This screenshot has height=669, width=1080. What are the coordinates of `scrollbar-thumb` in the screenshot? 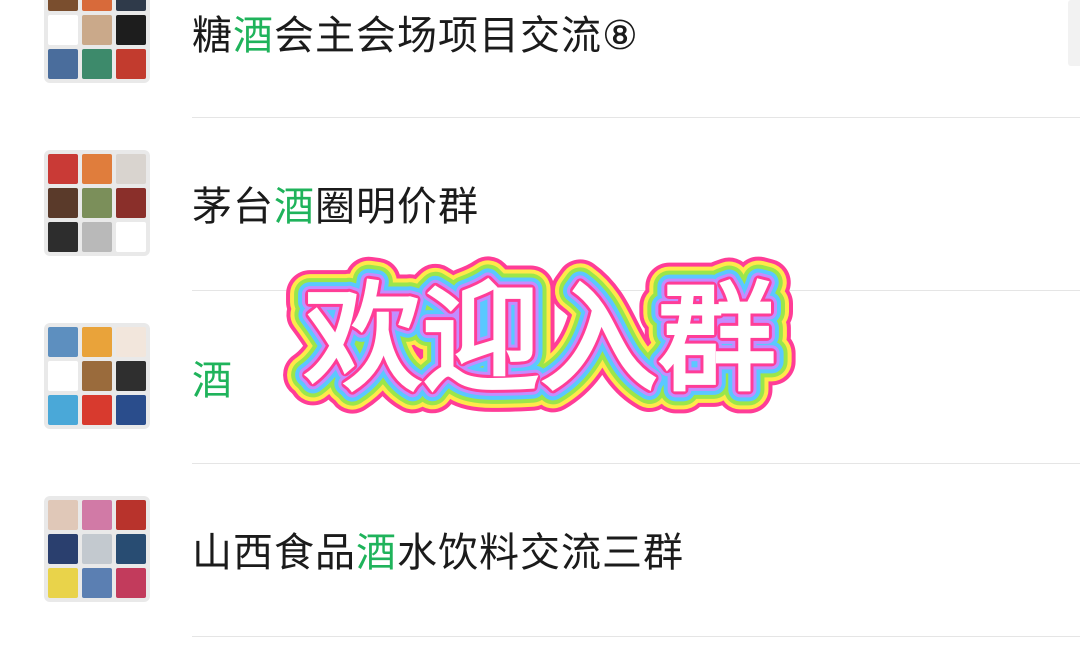 It's located at (1074, 33).